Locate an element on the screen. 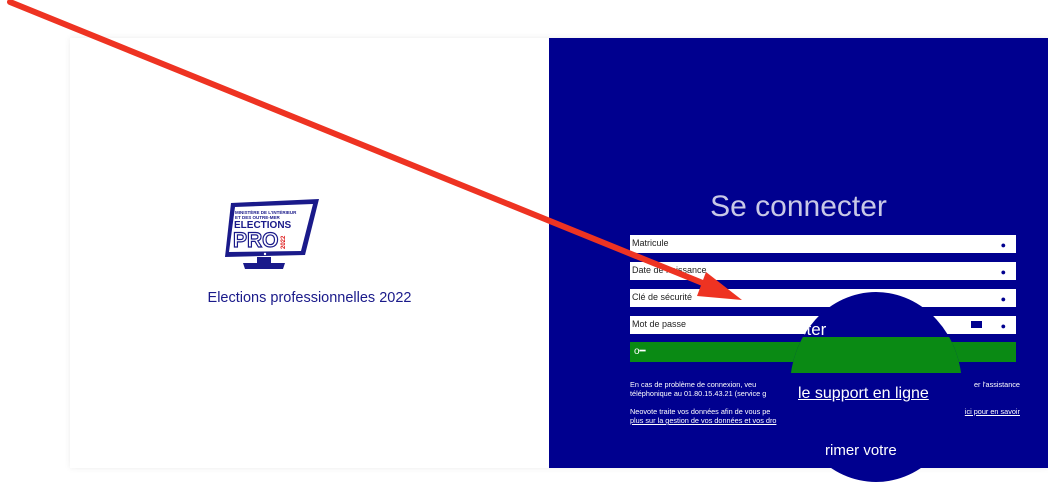  support-text-start: En cas de problème de connexion, veu is located at coordinates (693, 384).